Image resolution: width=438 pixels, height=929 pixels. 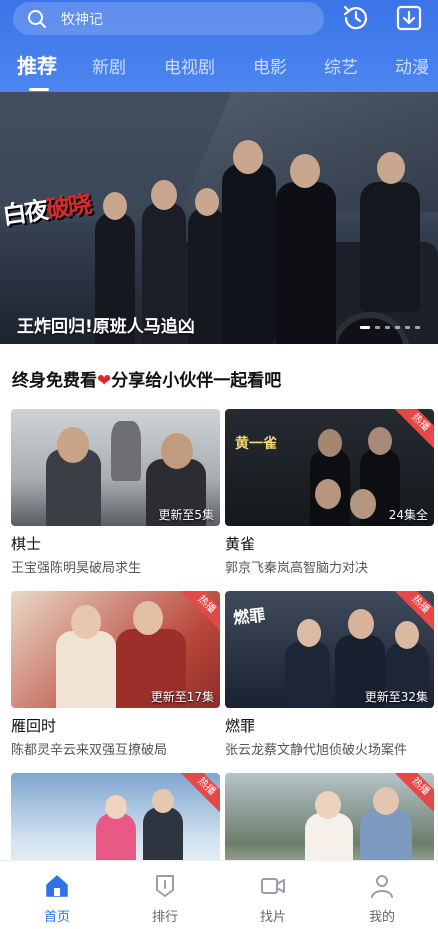 What do you see at coordinates (37, 18) in the screenshot?
I see `search-icon` at bounding box center [37, 18].